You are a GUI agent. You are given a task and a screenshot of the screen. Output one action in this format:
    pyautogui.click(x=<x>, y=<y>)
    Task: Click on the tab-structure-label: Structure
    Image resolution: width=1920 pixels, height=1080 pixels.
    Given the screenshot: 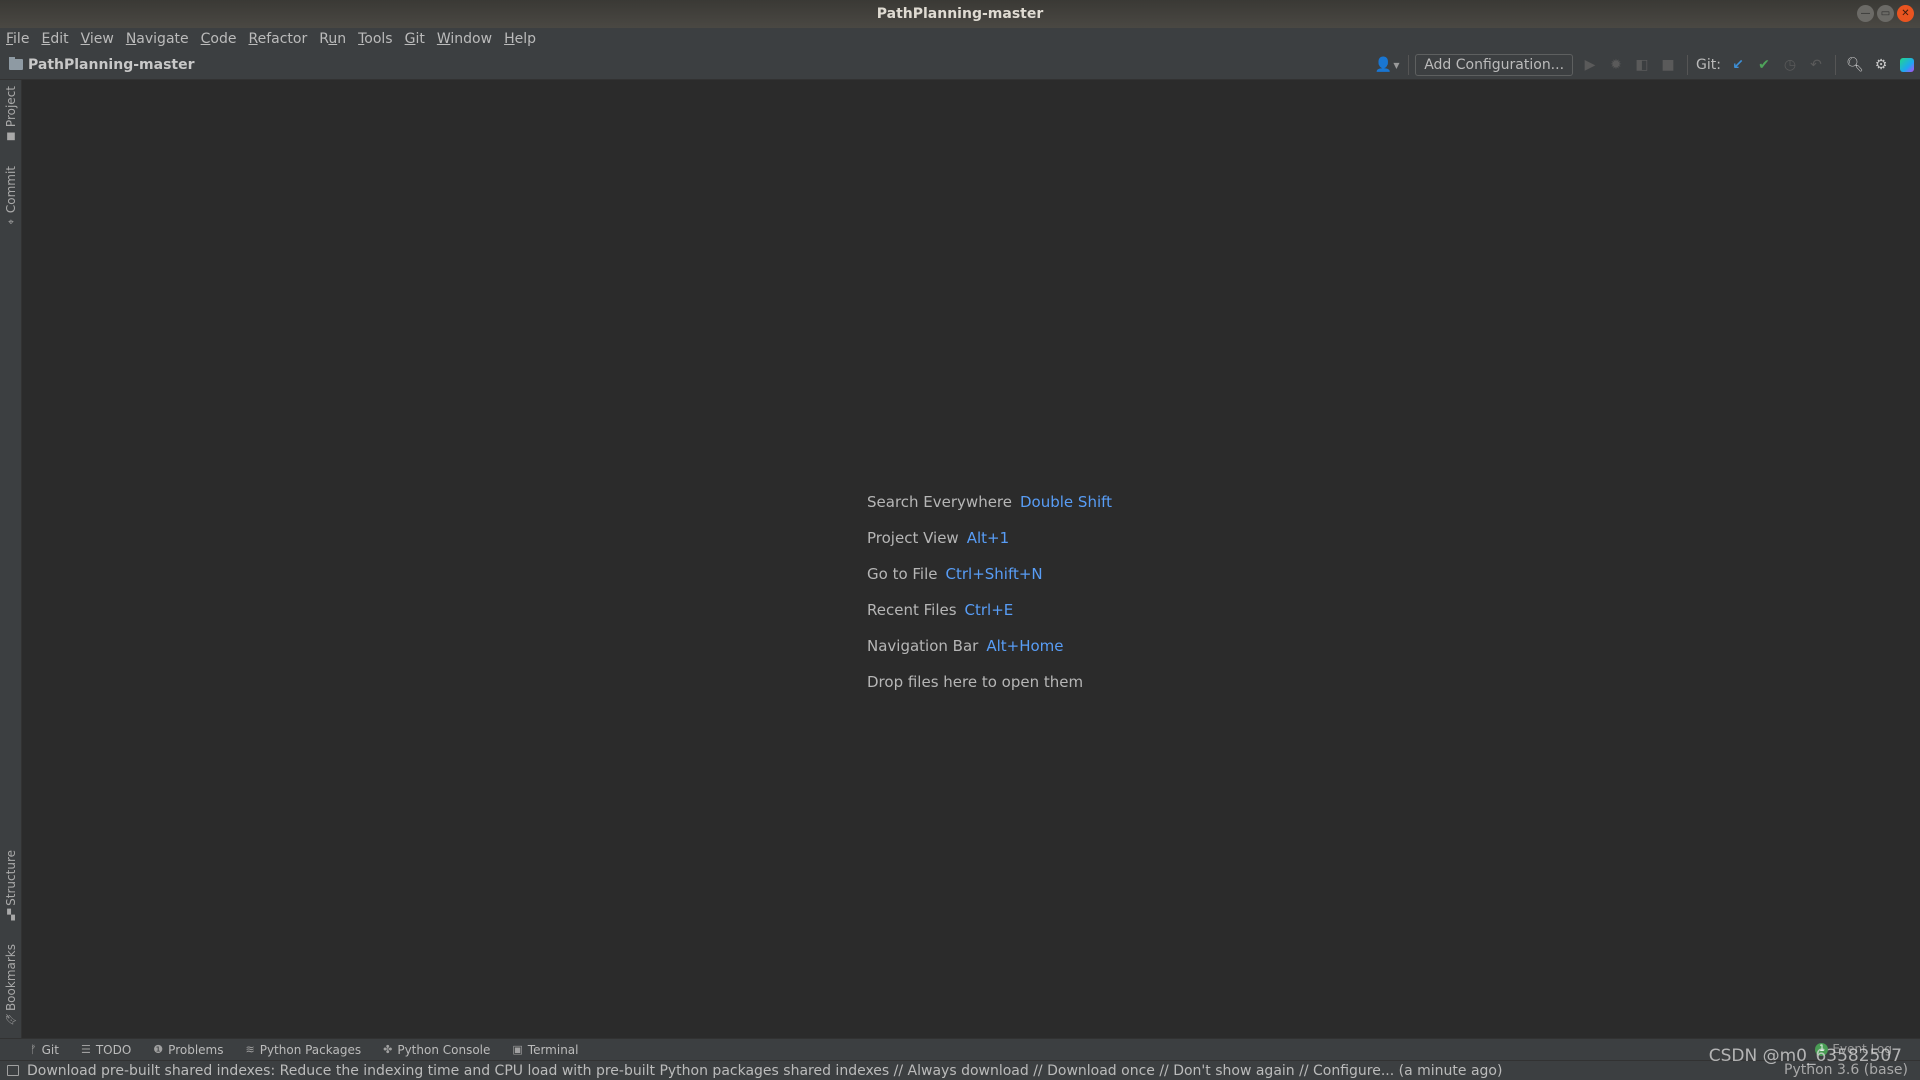 What is the action you would take?
    pyautogui.click(x=11, y=878)
    